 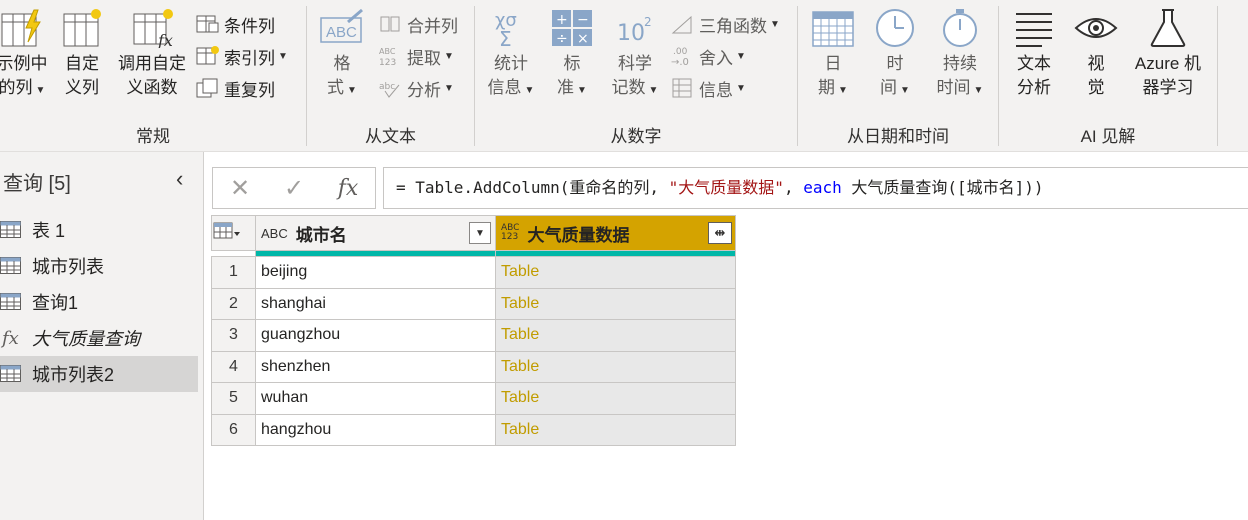 What do you see at coordinates (1096, 28) in the screenshot?
I see `eye-icon` at bounding box center [1096, 28].